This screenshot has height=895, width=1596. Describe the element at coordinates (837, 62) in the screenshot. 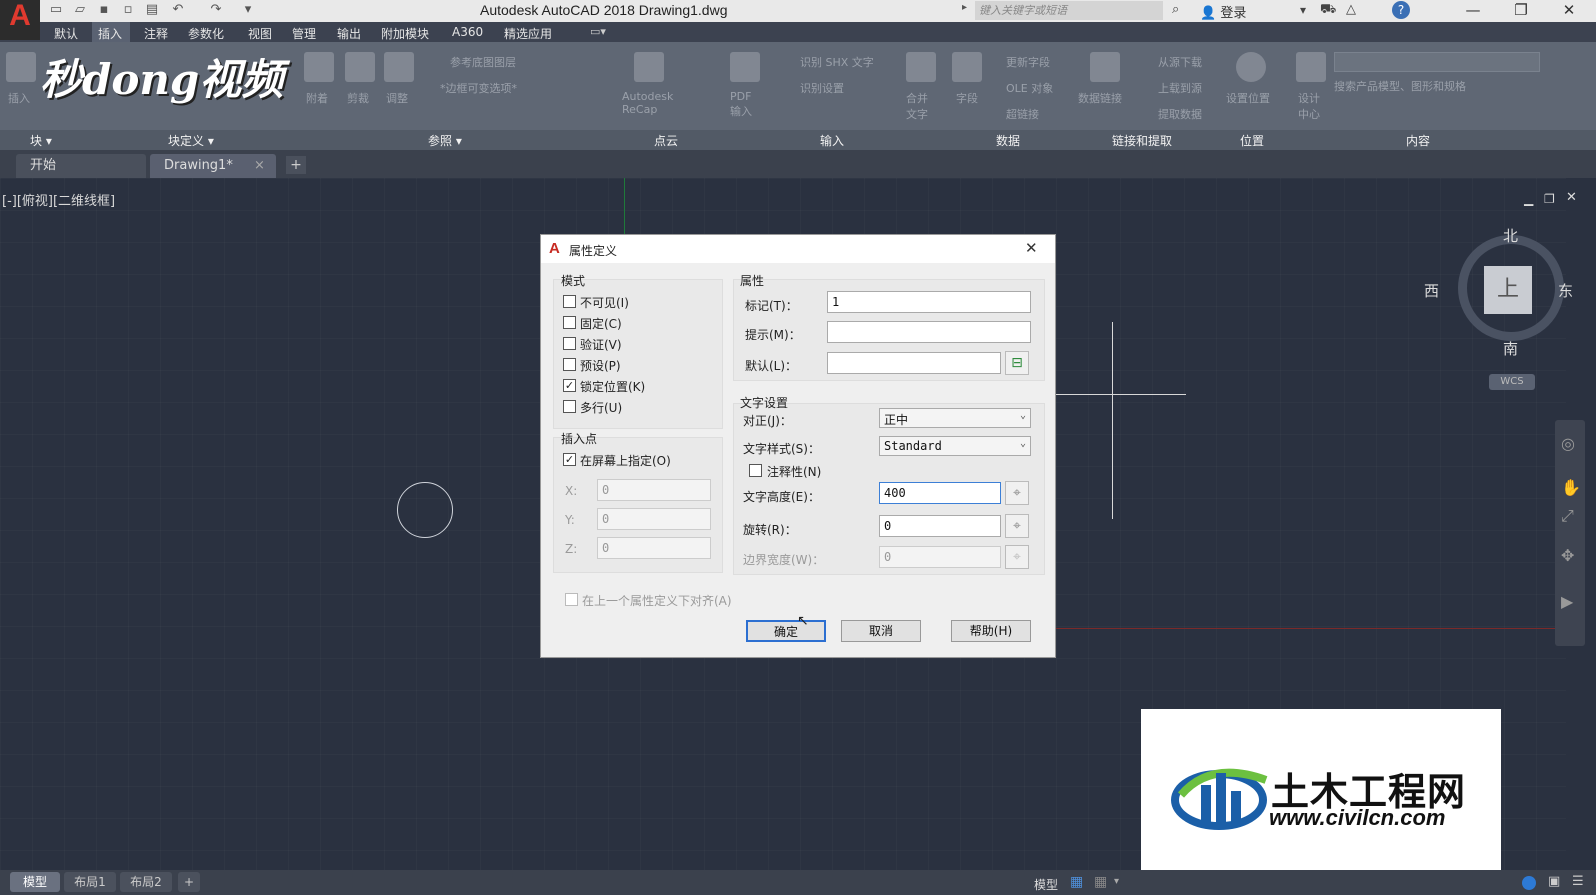

I see `recognize-shx-button: 识别 SHX 文字` at that location.